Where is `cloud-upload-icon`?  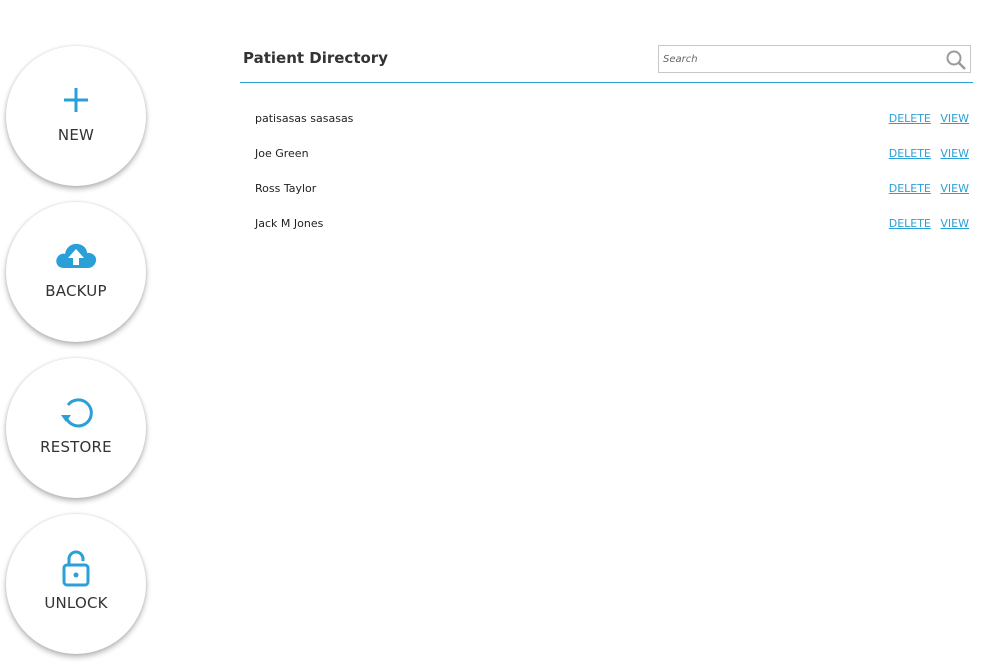 cloud-upload-icon is located at coordinates (76, 256).